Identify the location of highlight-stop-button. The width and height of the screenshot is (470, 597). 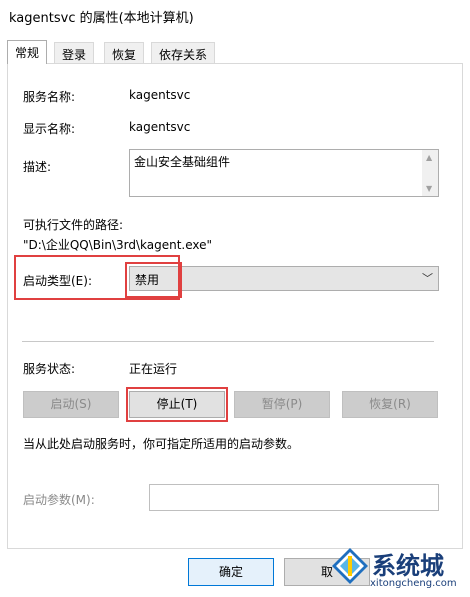
(177, 404).